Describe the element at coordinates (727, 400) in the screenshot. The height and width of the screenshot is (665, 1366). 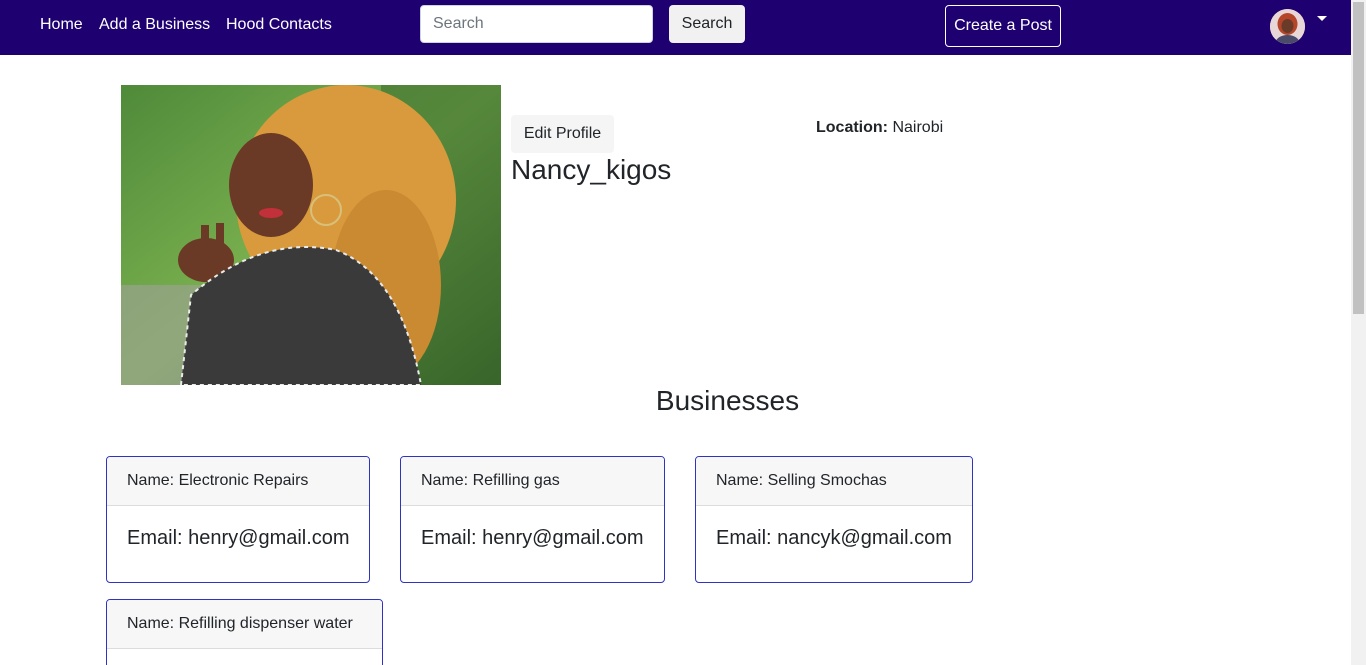
I see `businesses-title: Businesses` at that location.